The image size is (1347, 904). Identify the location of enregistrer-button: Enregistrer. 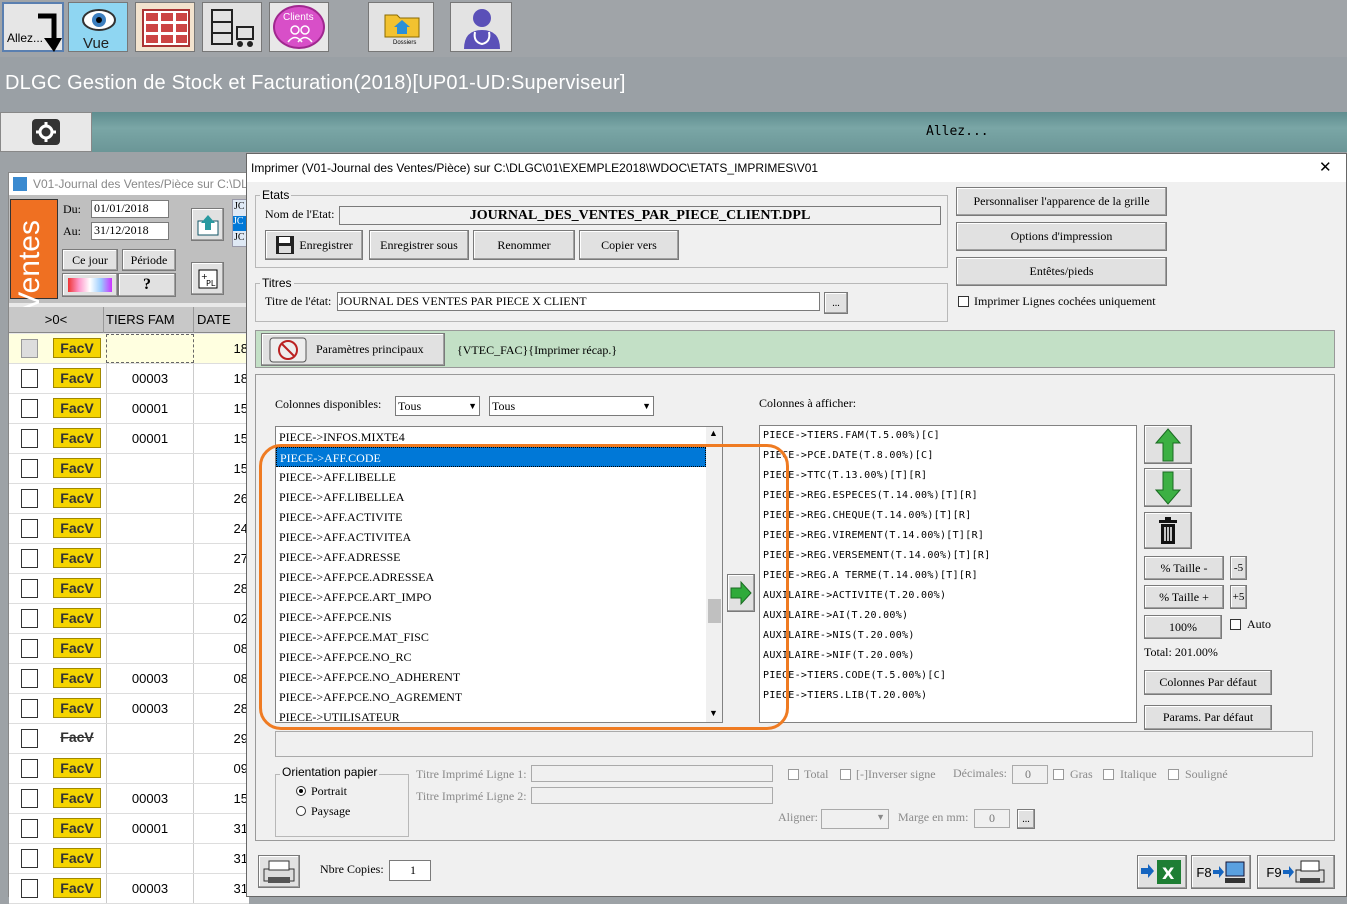
(314, 245).